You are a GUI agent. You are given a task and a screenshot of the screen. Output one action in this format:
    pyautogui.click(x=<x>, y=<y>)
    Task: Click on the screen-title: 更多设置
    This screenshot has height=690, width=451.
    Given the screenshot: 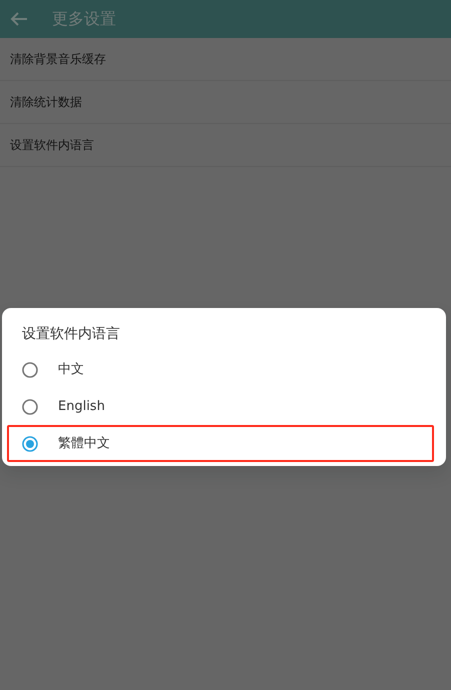 What is the action you would take?
    pyautogui.click(x=84, y=19)
    